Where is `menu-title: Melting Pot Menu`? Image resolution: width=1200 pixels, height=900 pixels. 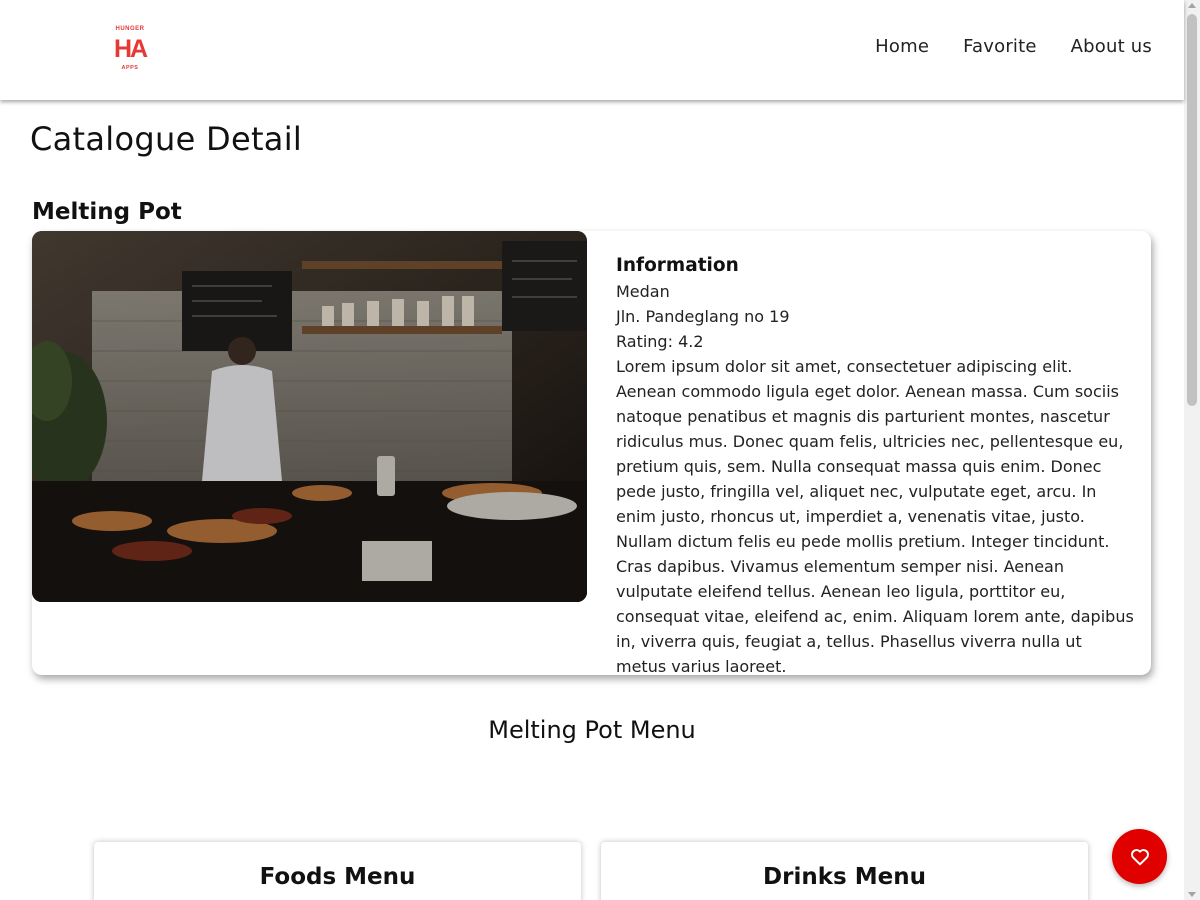 menu-title: Melting Pot Menu is located at coordinates (592, 730).